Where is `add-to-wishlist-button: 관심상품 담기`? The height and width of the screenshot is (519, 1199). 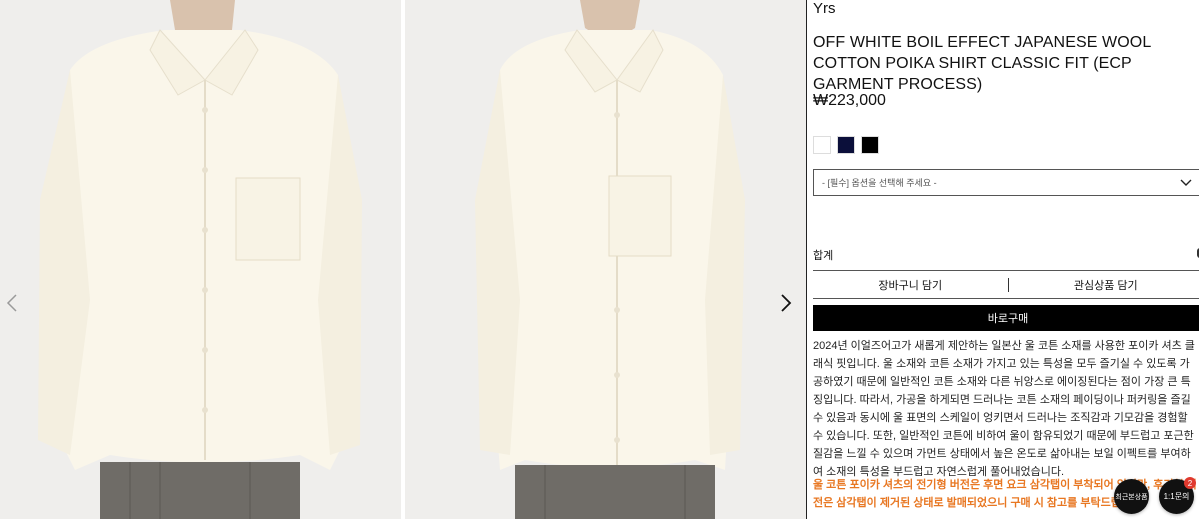 add-to-wishlist-button: 관심상품 담기 is located at coordinates (1104, 285).